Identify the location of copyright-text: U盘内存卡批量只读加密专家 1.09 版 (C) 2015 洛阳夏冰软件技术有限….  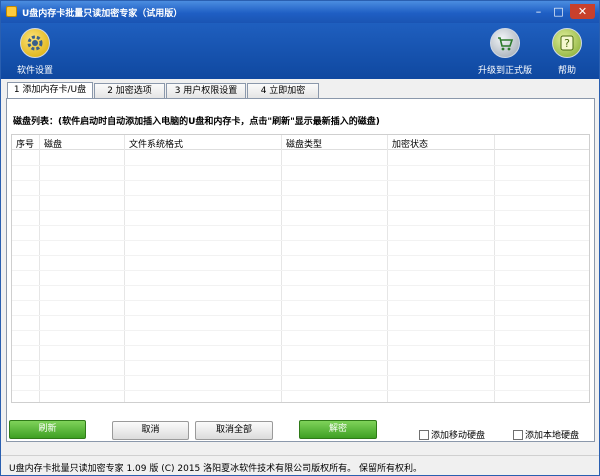
(216, 469).